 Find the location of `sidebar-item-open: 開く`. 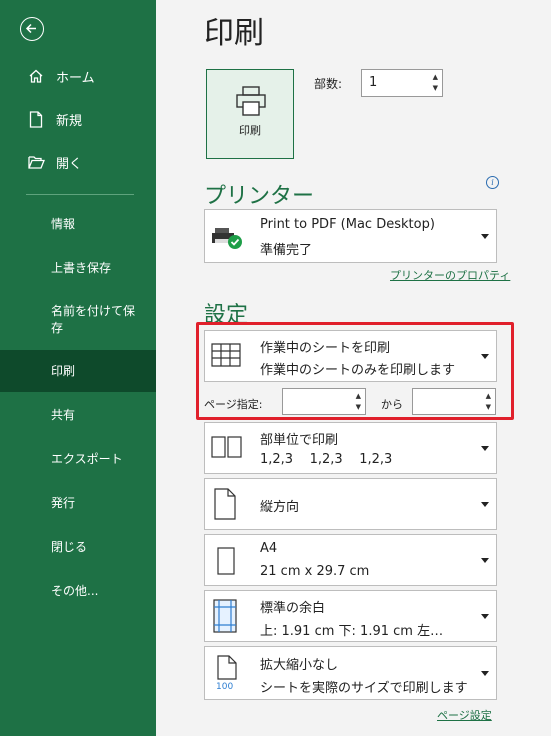

sidebar-item-open: 開く is located at coordinates (78, 162).